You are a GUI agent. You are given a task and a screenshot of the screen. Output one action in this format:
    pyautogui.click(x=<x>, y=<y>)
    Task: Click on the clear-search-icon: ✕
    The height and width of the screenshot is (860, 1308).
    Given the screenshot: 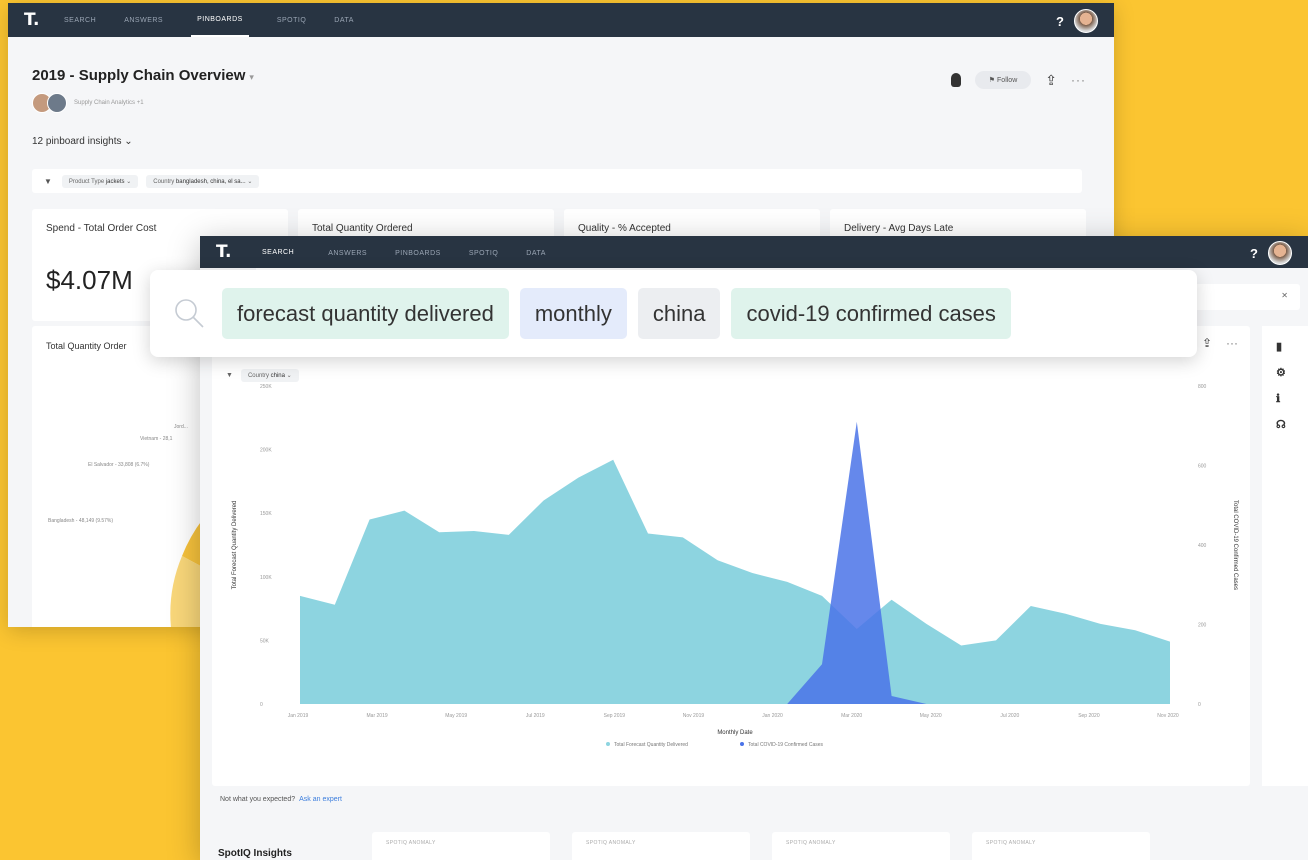 What is the action you would take?
    pyautogui.click(x=1284, y=295)
    